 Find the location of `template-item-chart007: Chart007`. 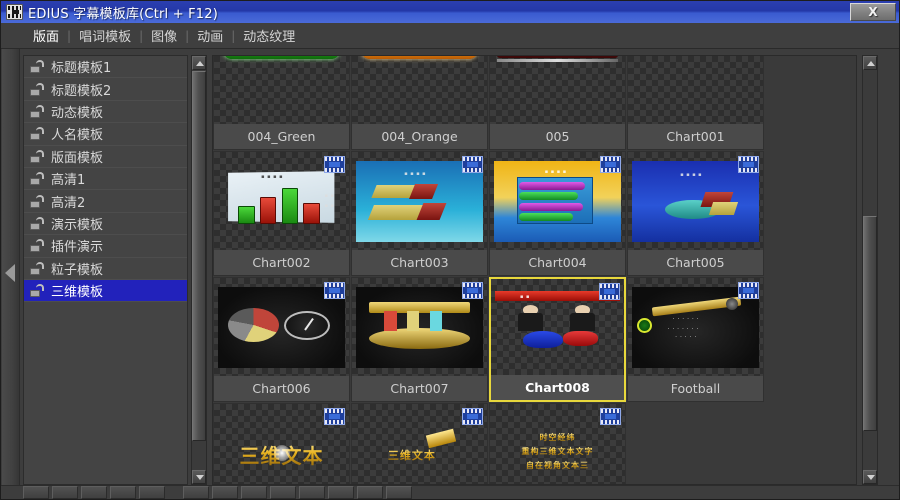

template-item-chart007: Chart007 is located at coordinates (419, 339).